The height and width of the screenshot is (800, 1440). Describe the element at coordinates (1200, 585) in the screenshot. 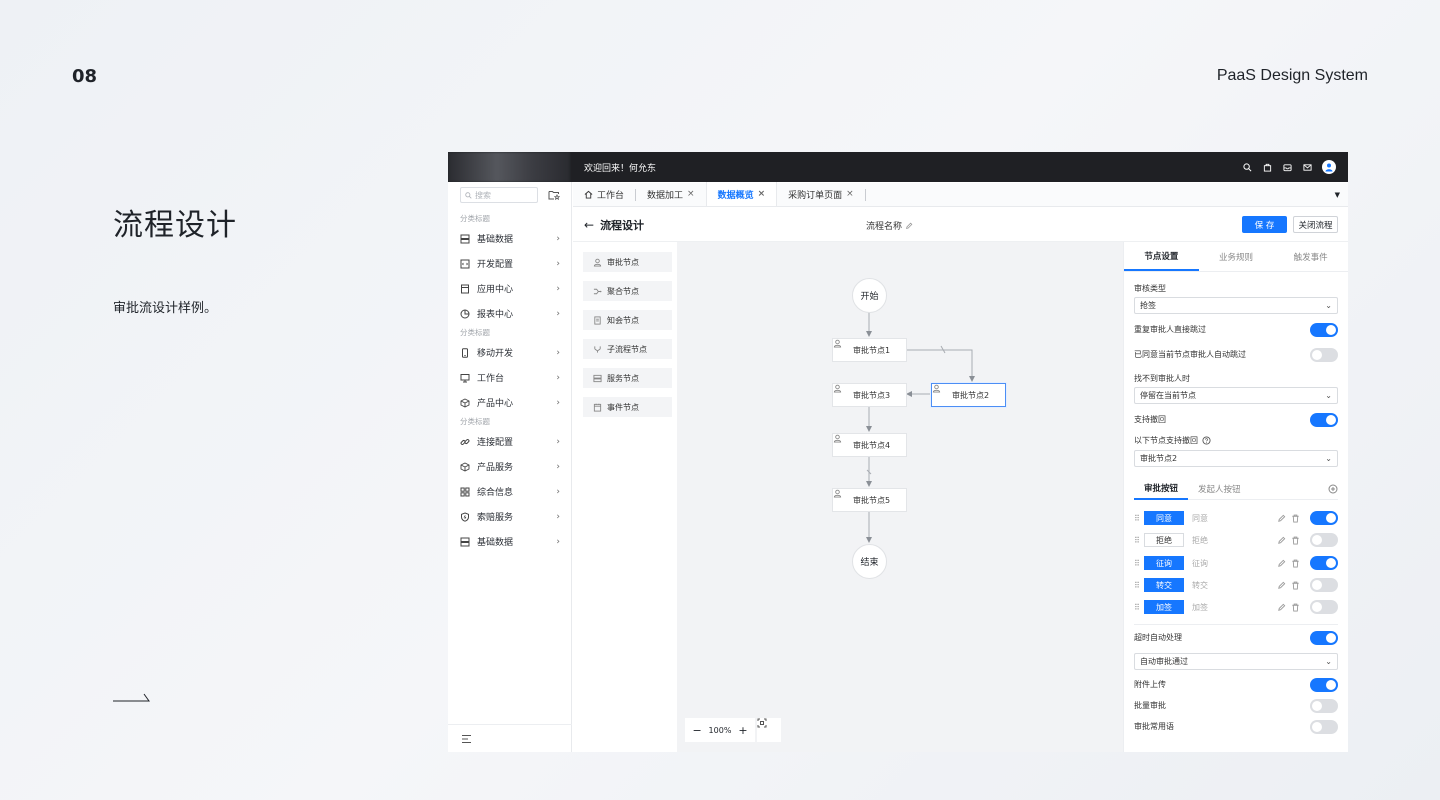

I see `button-name: 转交` at that location.